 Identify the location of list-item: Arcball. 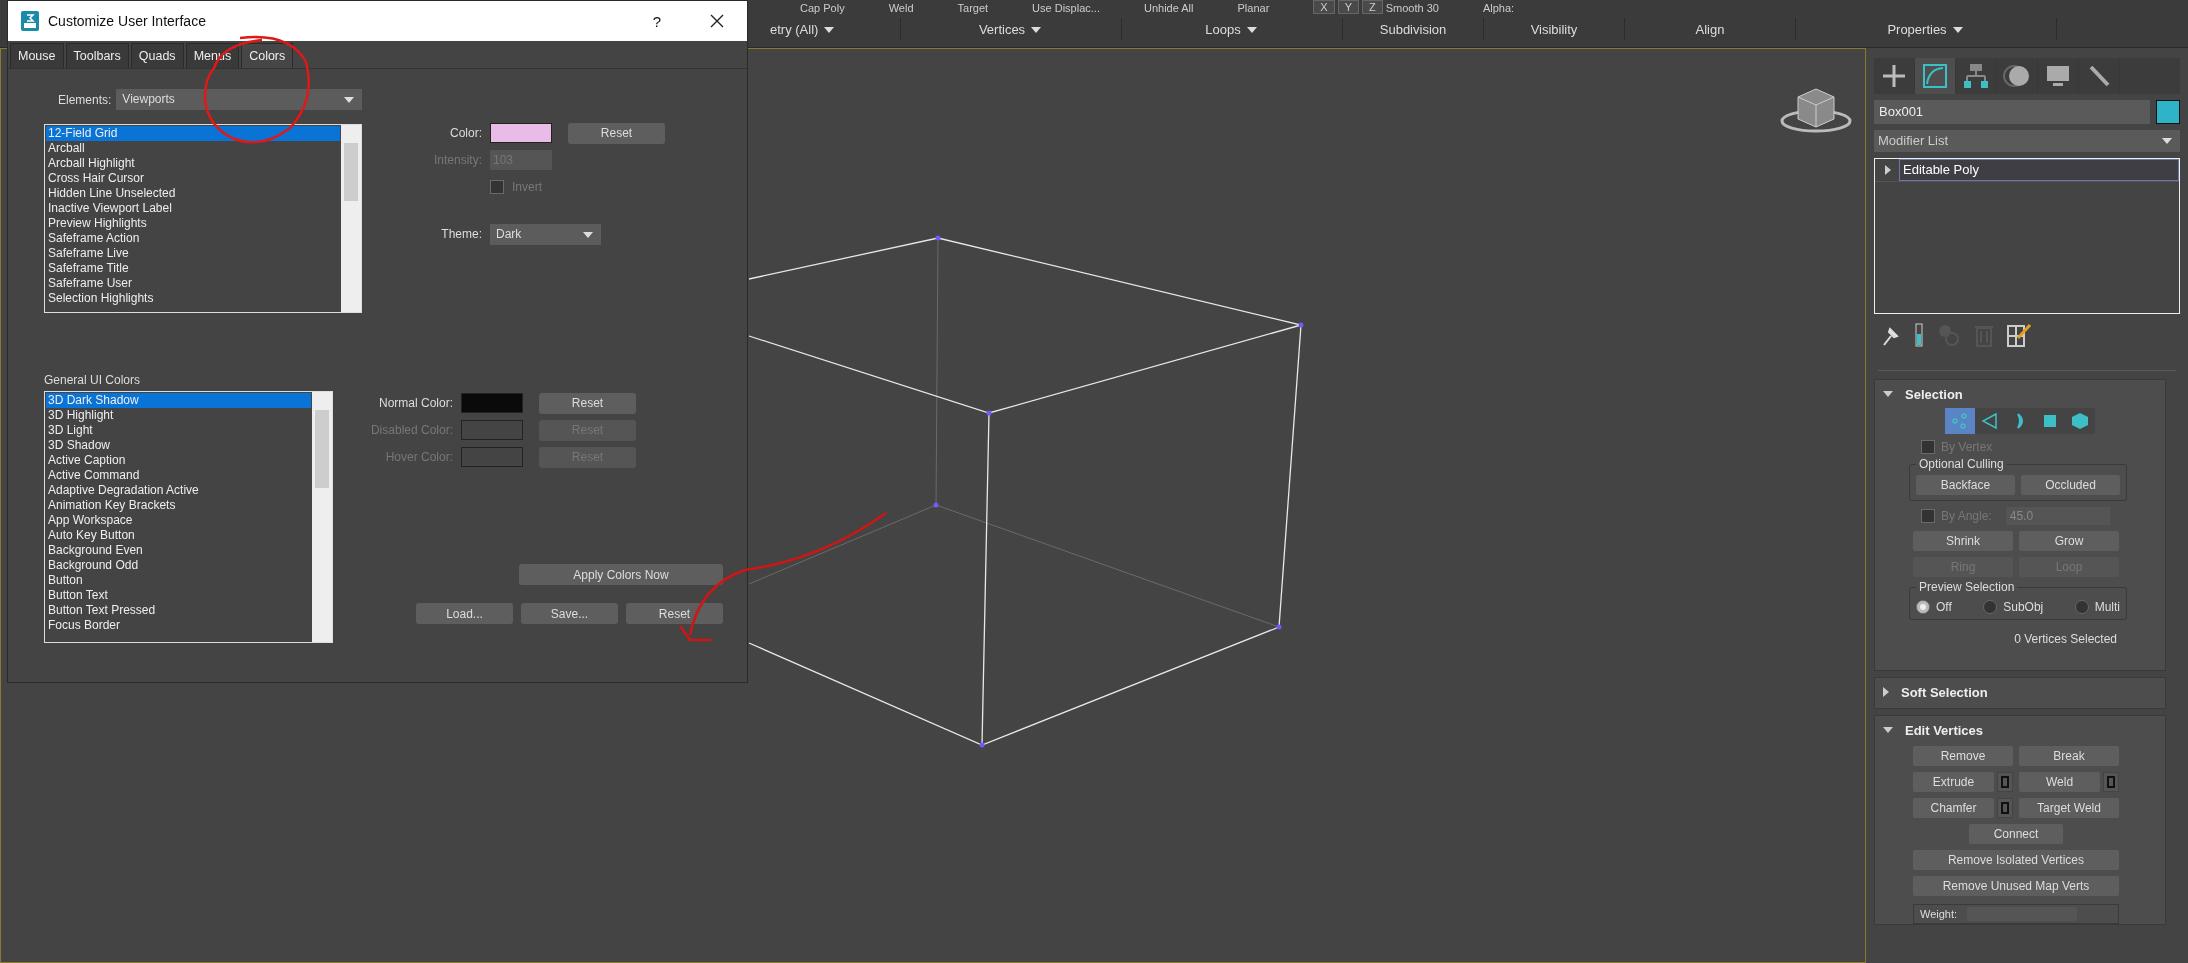
(193, 148).